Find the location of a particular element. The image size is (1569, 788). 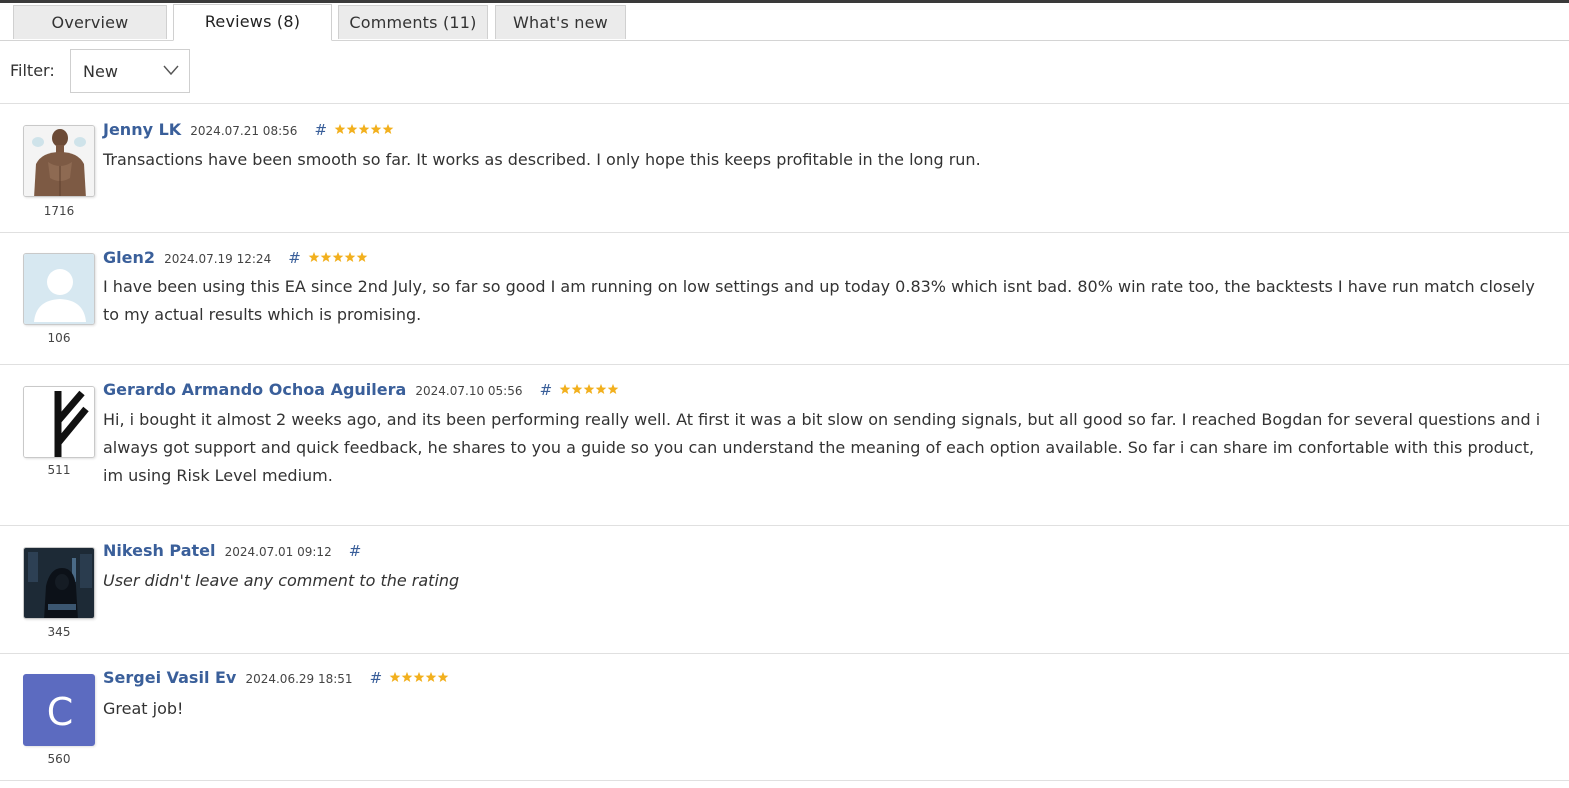

rating-count: 345 is located at coordinates (59, 632).